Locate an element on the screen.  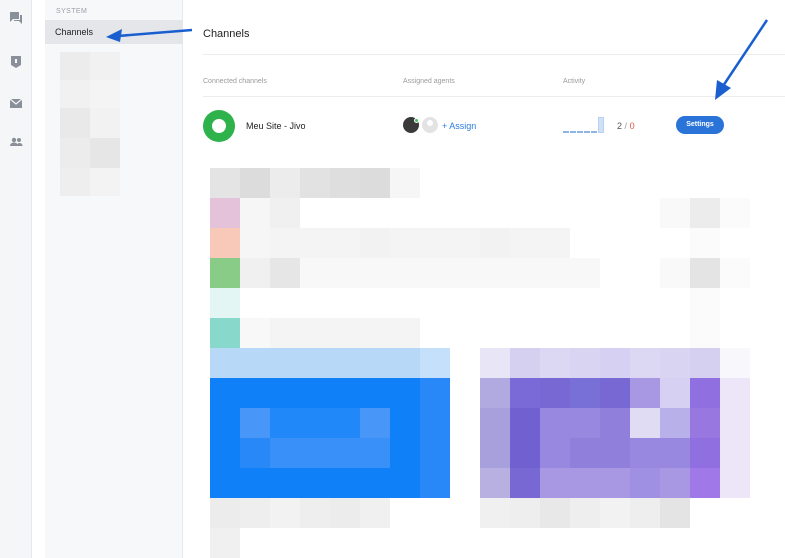
column-header-connected: Connected channels is located at coordinates (235, 81).